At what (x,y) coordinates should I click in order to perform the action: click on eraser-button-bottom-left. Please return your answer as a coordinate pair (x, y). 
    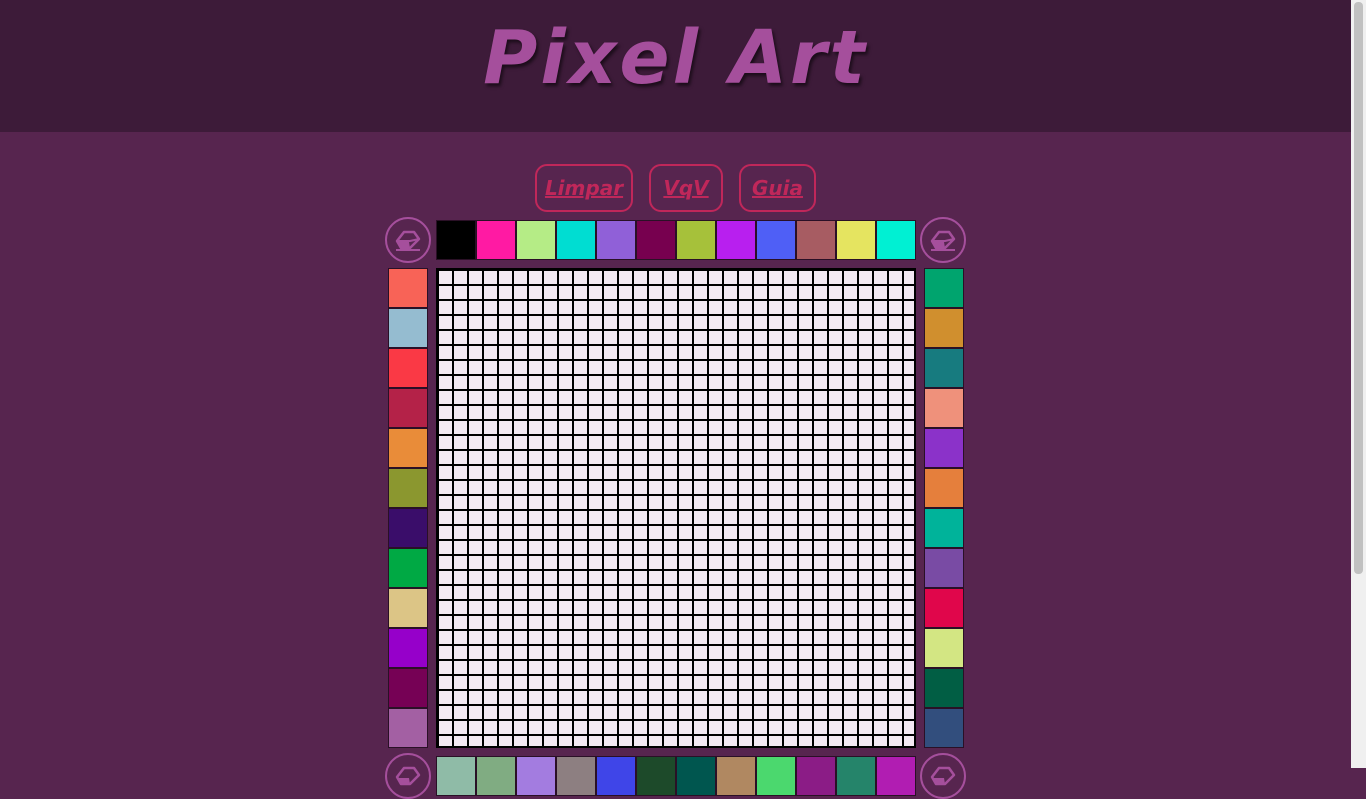
    Looking at the image, I should click on (408, 776).